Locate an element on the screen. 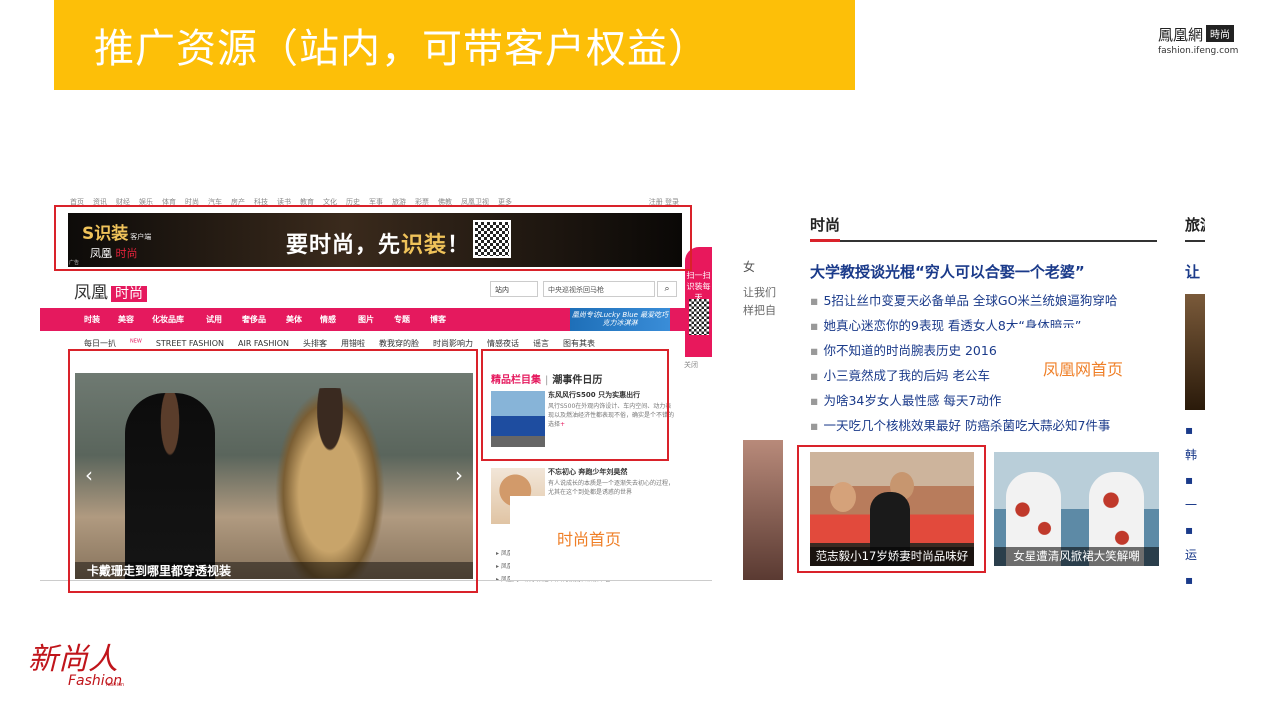  sub-nav-item: 情感夜话 is located at coordinates (503, 343).